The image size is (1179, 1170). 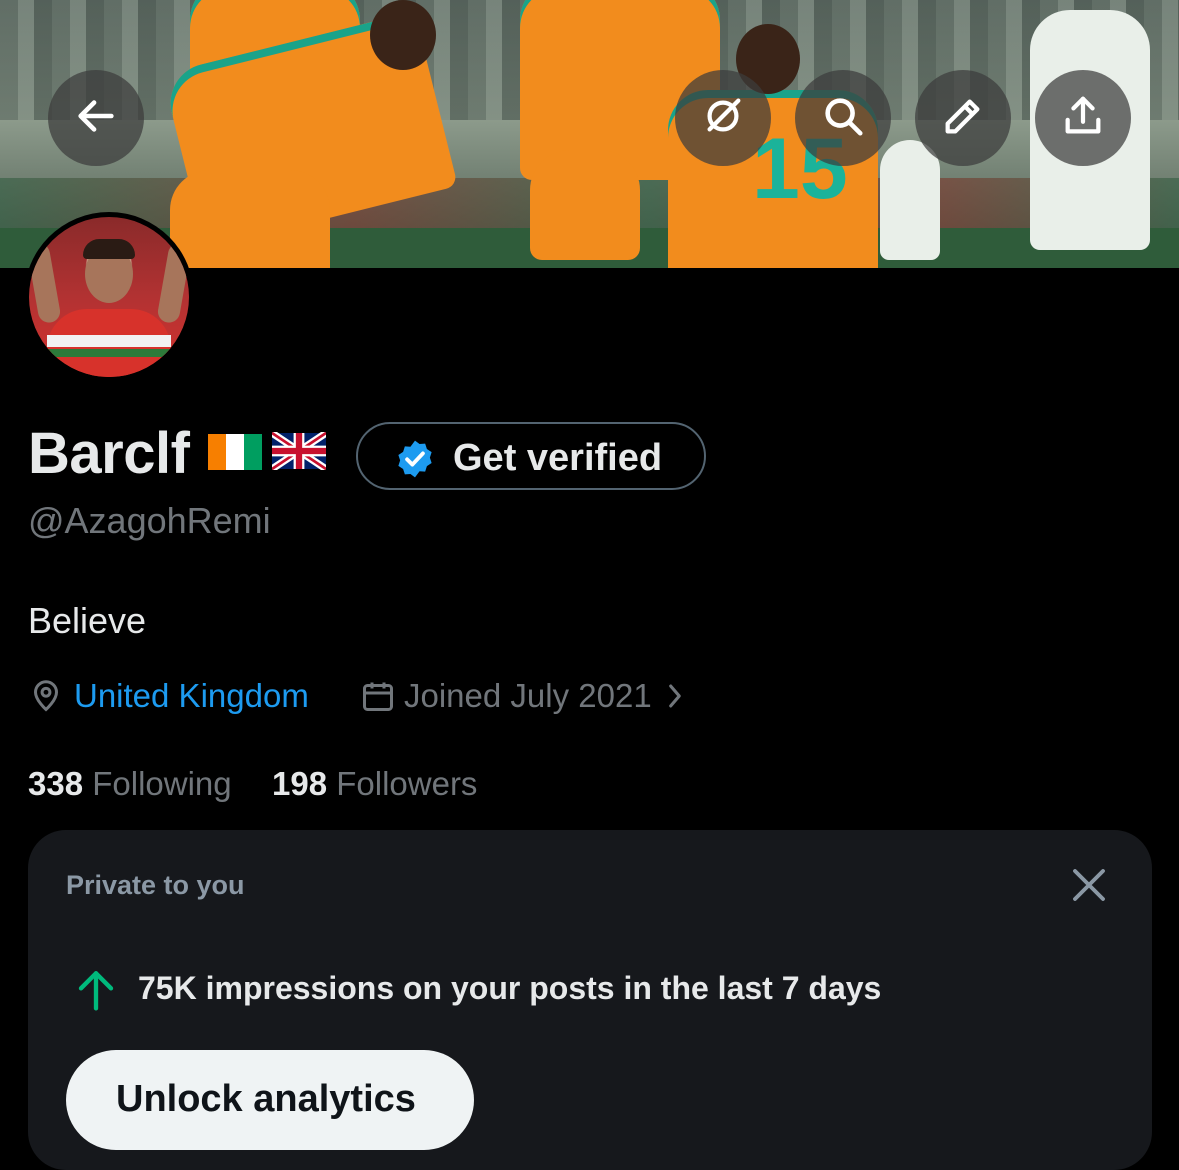 I want to click on profile-handle: @AzagohRemi, so click(x=149, y=520).